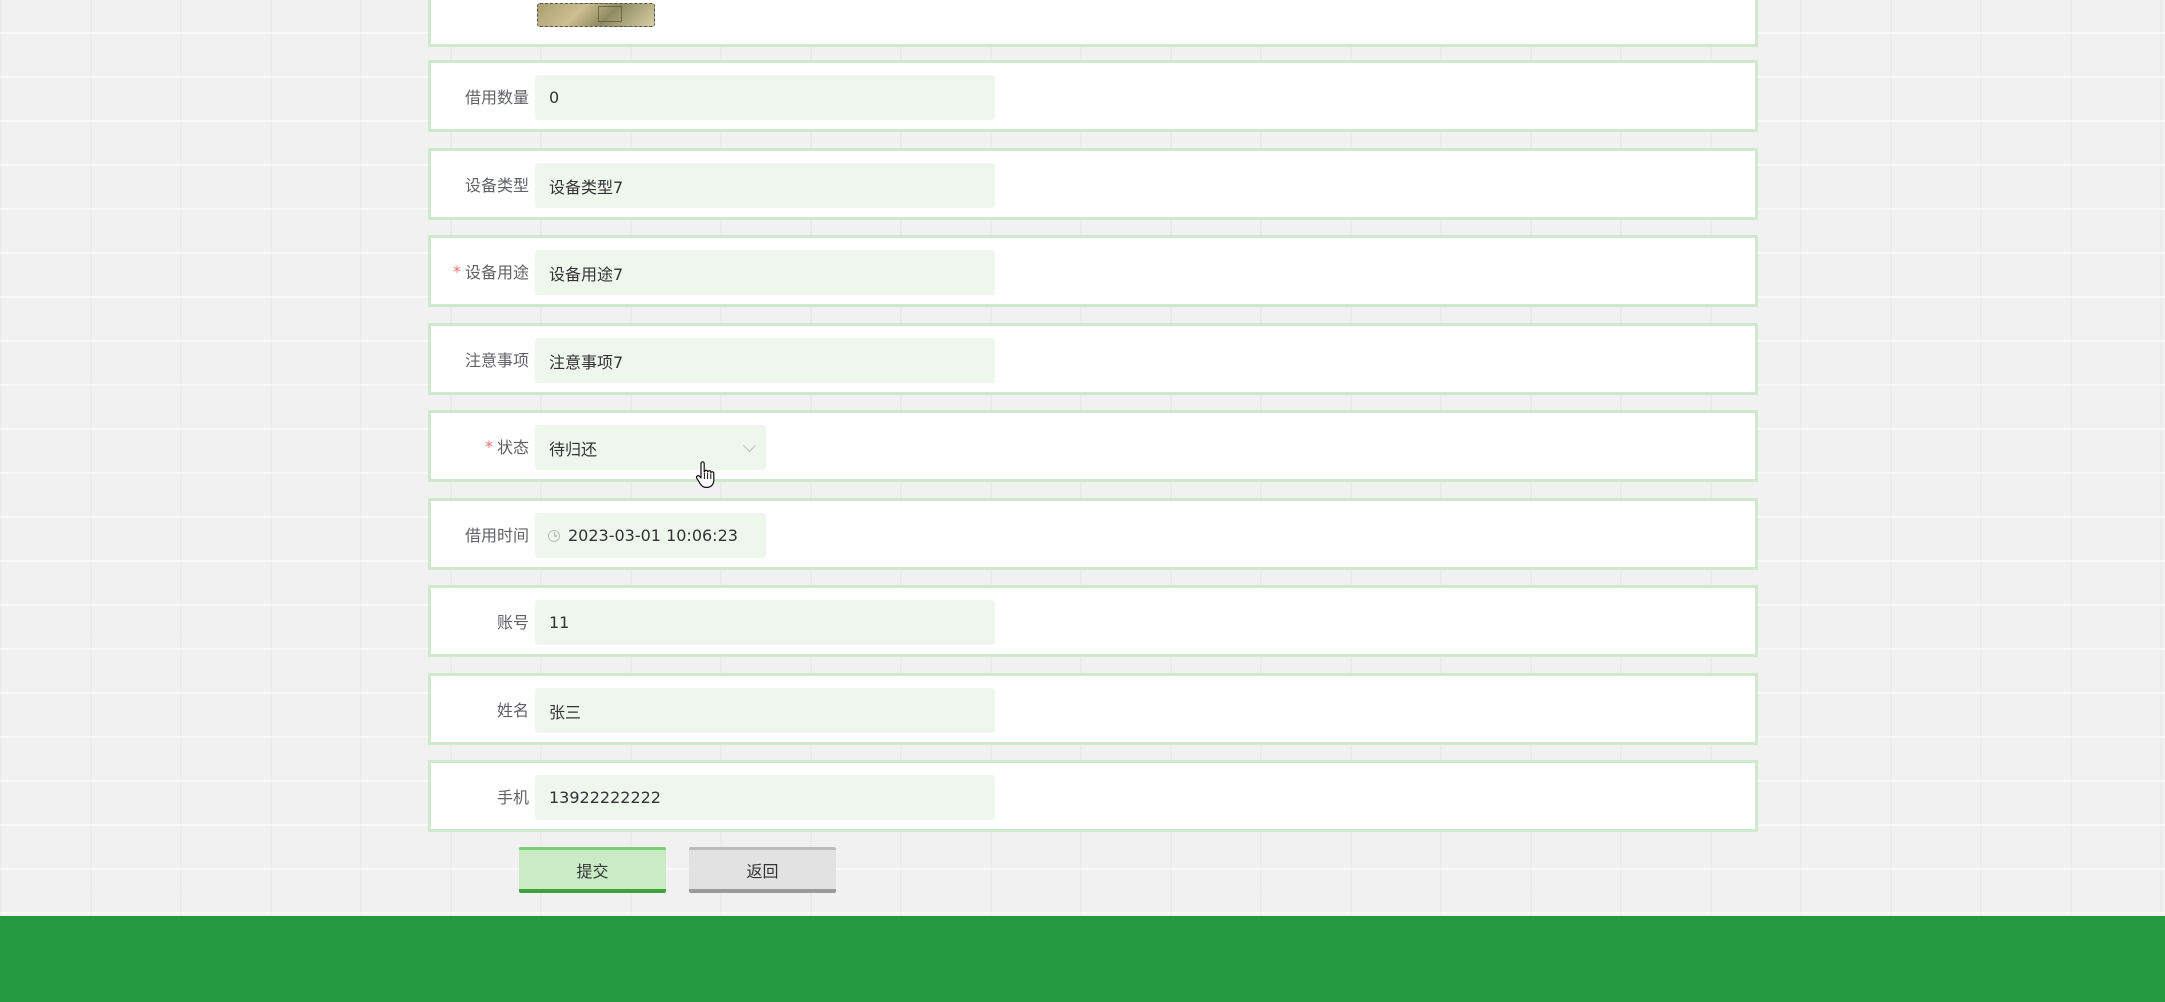  What do you see at coordinates (762, 870) in the screenshot?
I see `back-button: 返回` at bounding box center [762, 870].